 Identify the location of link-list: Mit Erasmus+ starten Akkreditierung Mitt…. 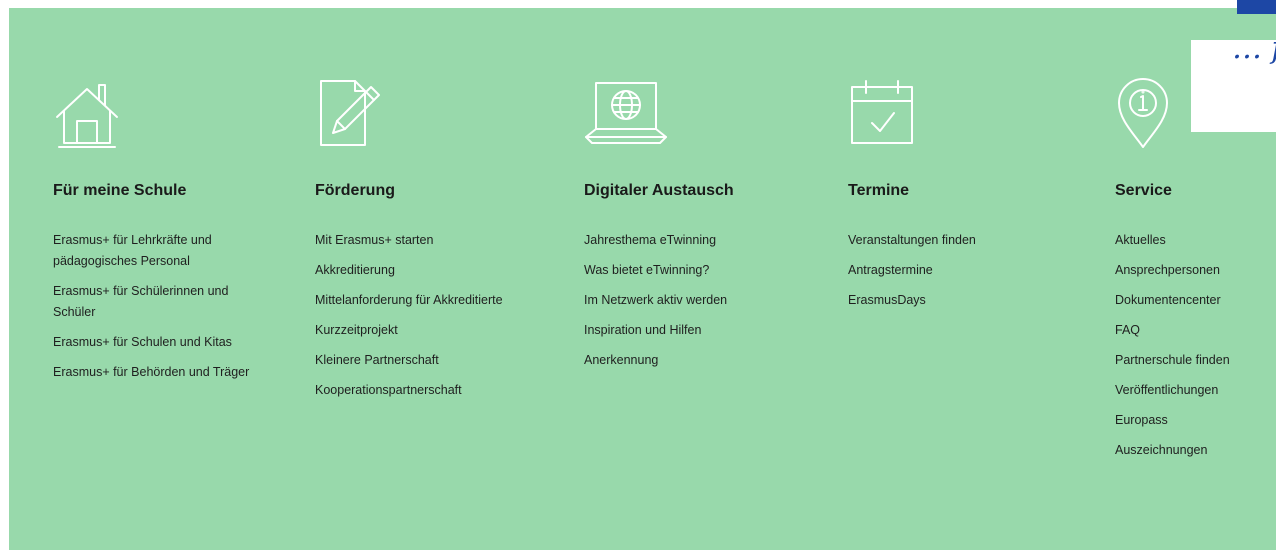
(409, 320).